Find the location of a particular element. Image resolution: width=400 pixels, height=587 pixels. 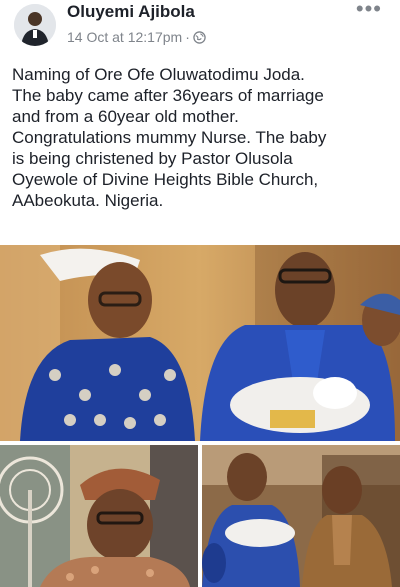

post-text-line: Naming of Ore Ofe Oluwatodimu Joda. is located at coordinates (158, 74).